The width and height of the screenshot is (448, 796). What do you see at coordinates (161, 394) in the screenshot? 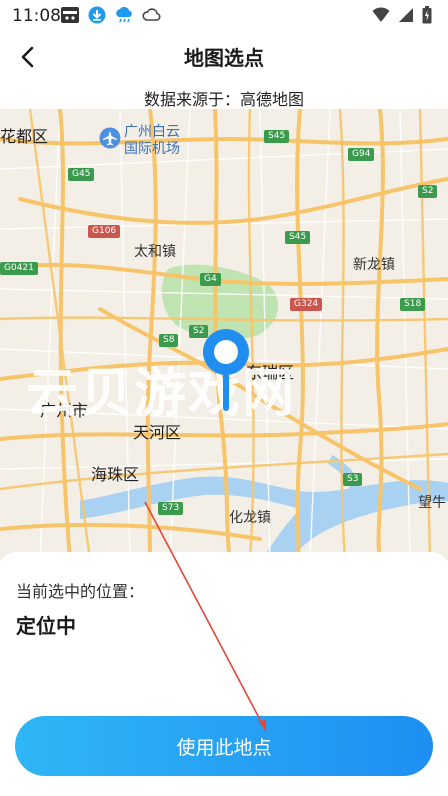
I see `watermark-text: 云贝游戏网` at bounding box center [161, 394].